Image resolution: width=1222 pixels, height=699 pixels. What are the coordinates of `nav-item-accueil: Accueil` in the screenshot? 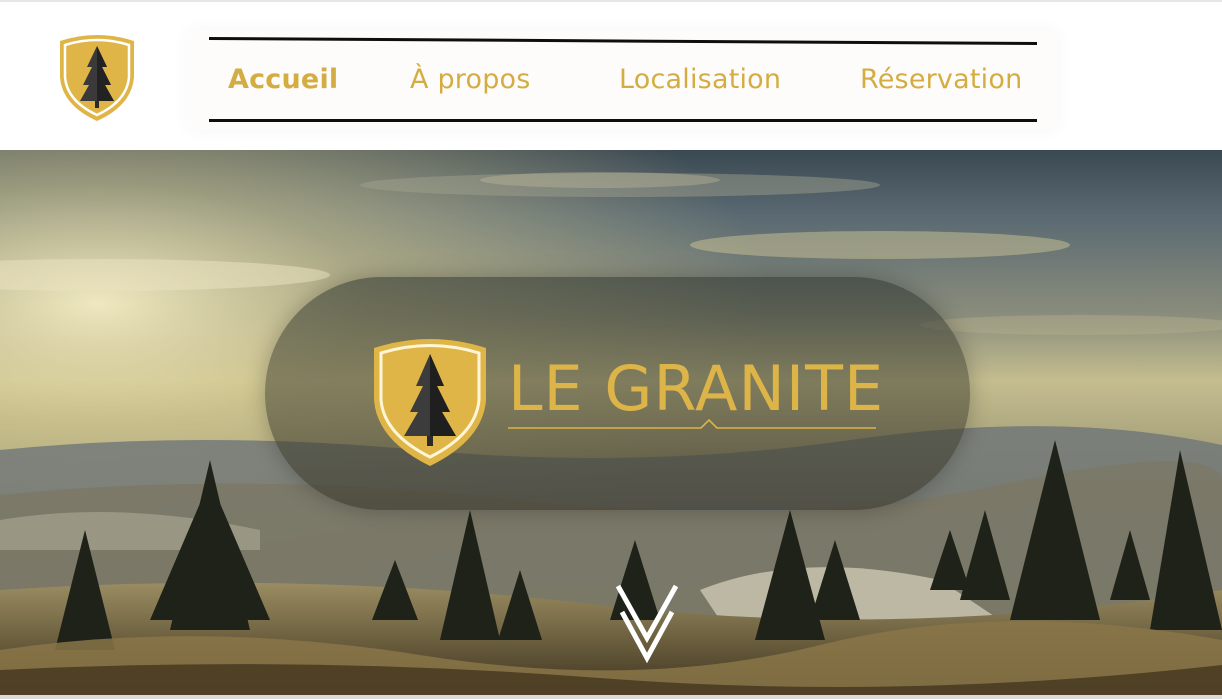 It's located at (283, 80).